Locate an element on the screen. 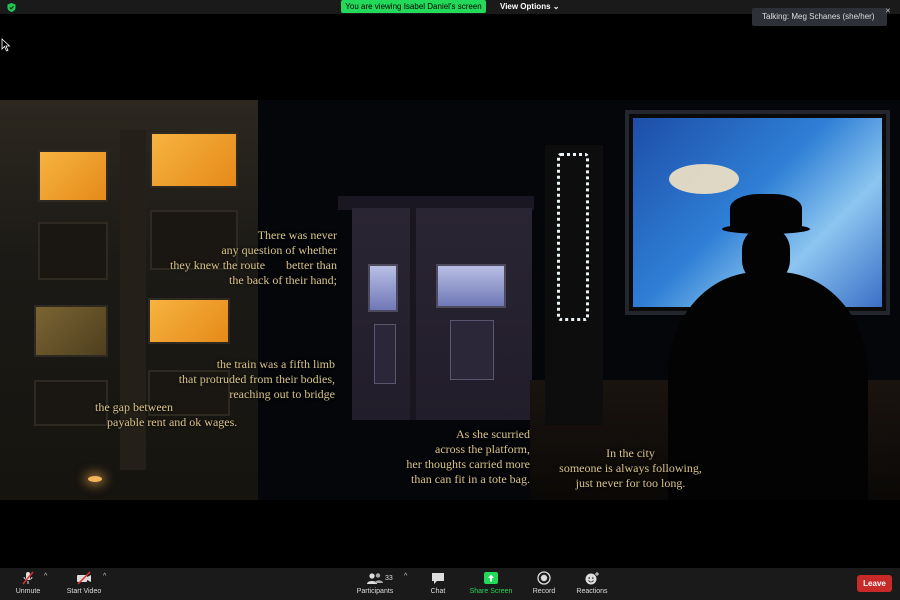  record-icon is located at coordinates (544, 578).